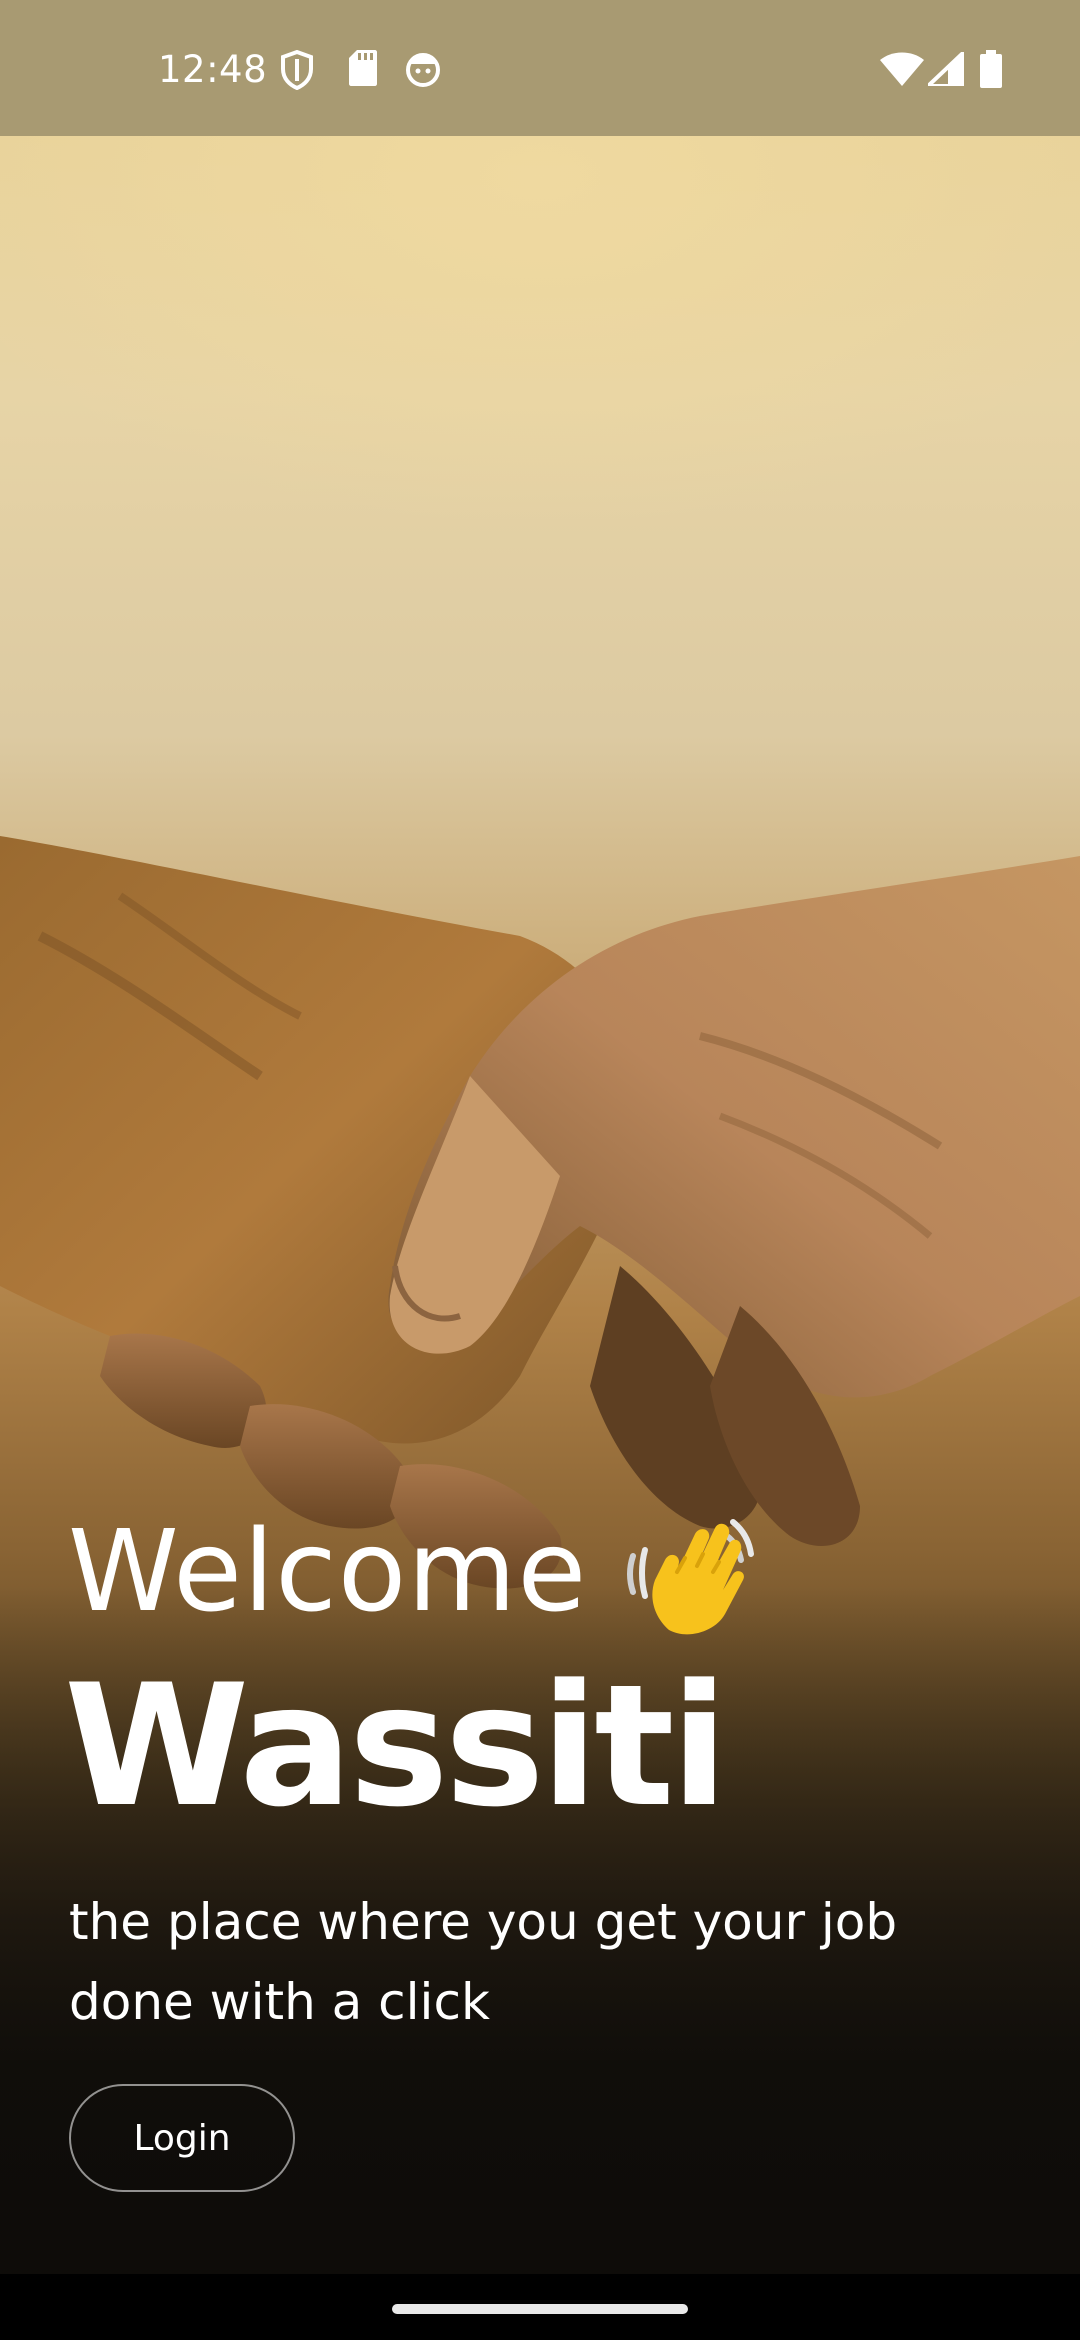 The image size is (1080, 2340). Describe the element at coordinates (328, 1572) in the screenshot. I see `welcome-text: Welcome` at that location.